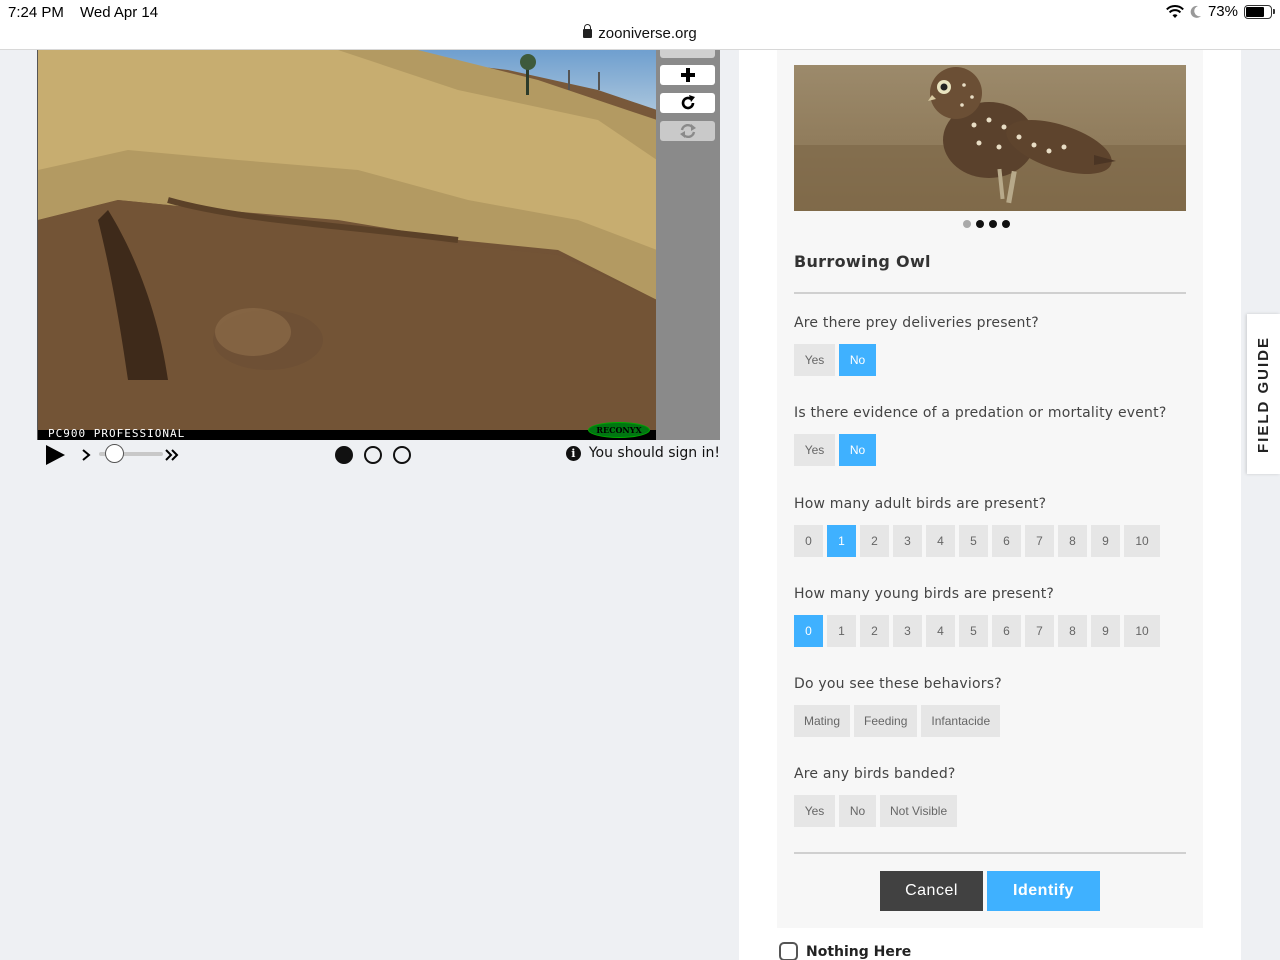 This screenshot has width=1280, height=960. What do you see at coordinates (931, 891) in the screenshot?
I see `cancel-button: Cancel` at bounding box center [931, 891].